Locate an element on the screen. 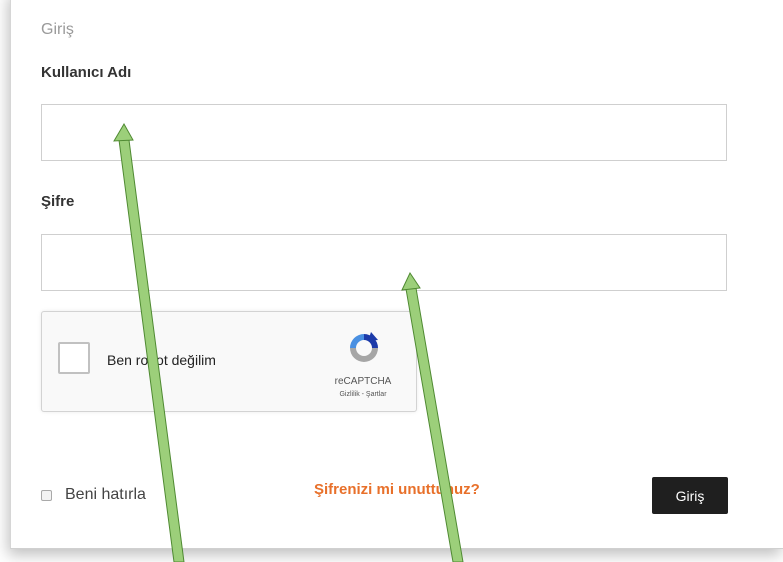 This screenshot has width=783, height=562. forgot-password-link: Şifrenizi mi unuttunuz? is located at coordinates (397, 489).